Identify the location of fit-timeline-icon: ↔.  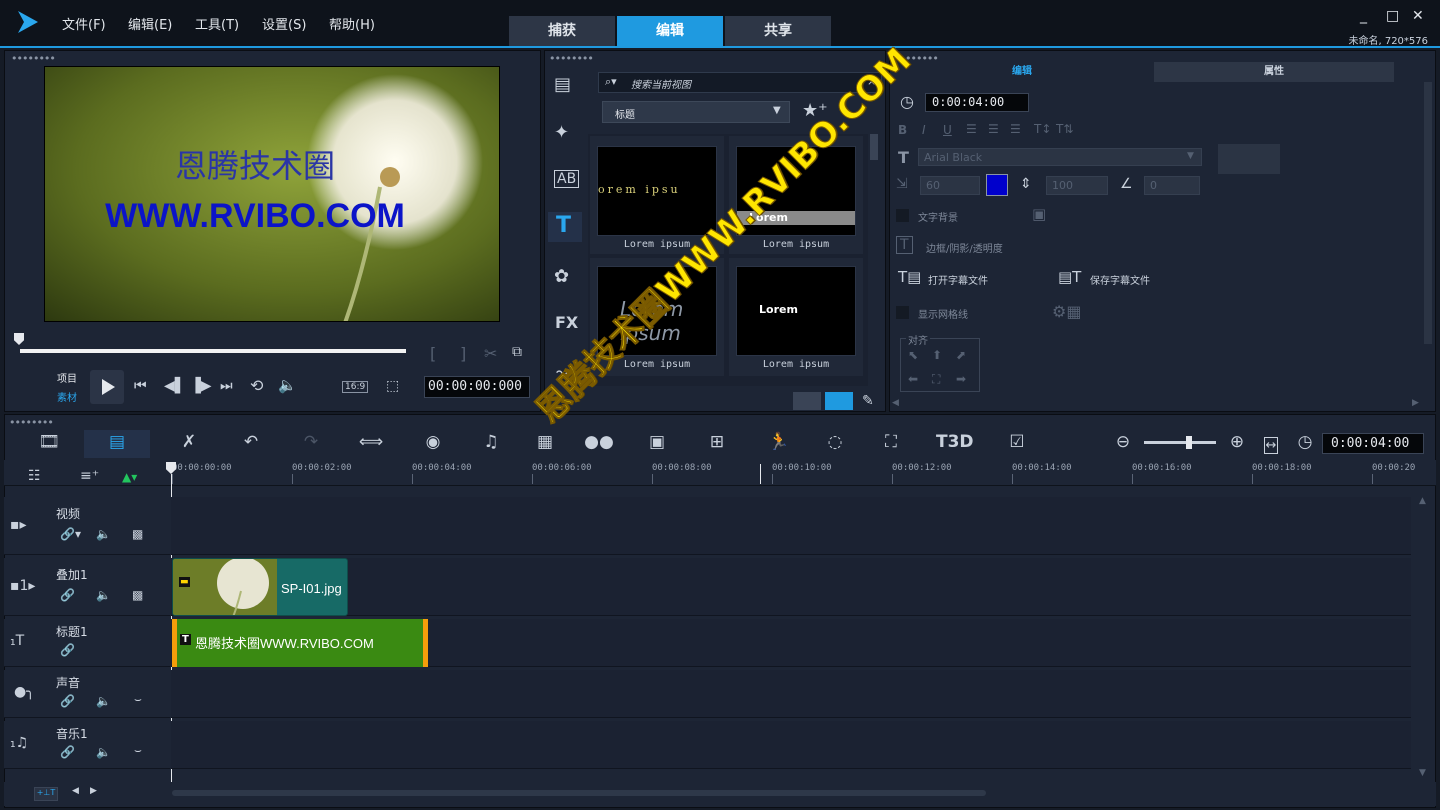
(1271, 445).